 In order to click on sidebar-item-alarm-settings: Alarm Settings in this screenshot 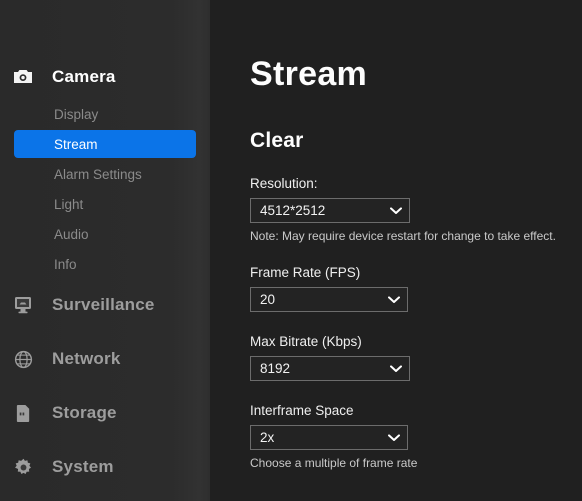, I will do `click(105, 174)`.